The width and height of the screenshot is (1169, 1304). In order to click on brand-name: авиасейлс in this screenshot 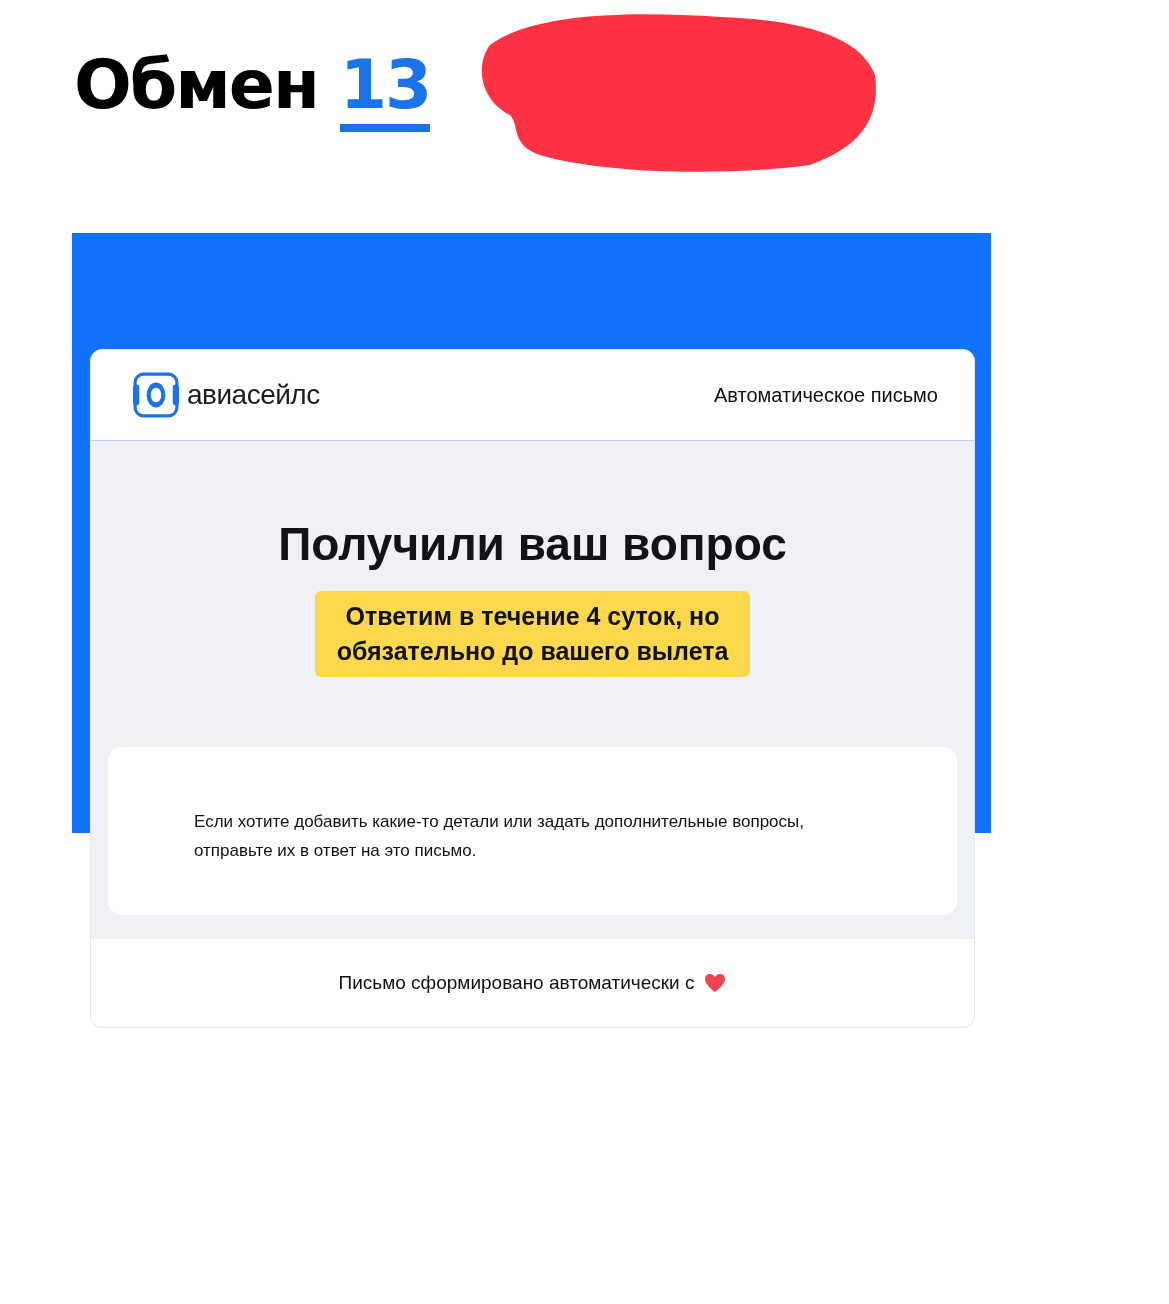, I will do `click(253, 395)`.